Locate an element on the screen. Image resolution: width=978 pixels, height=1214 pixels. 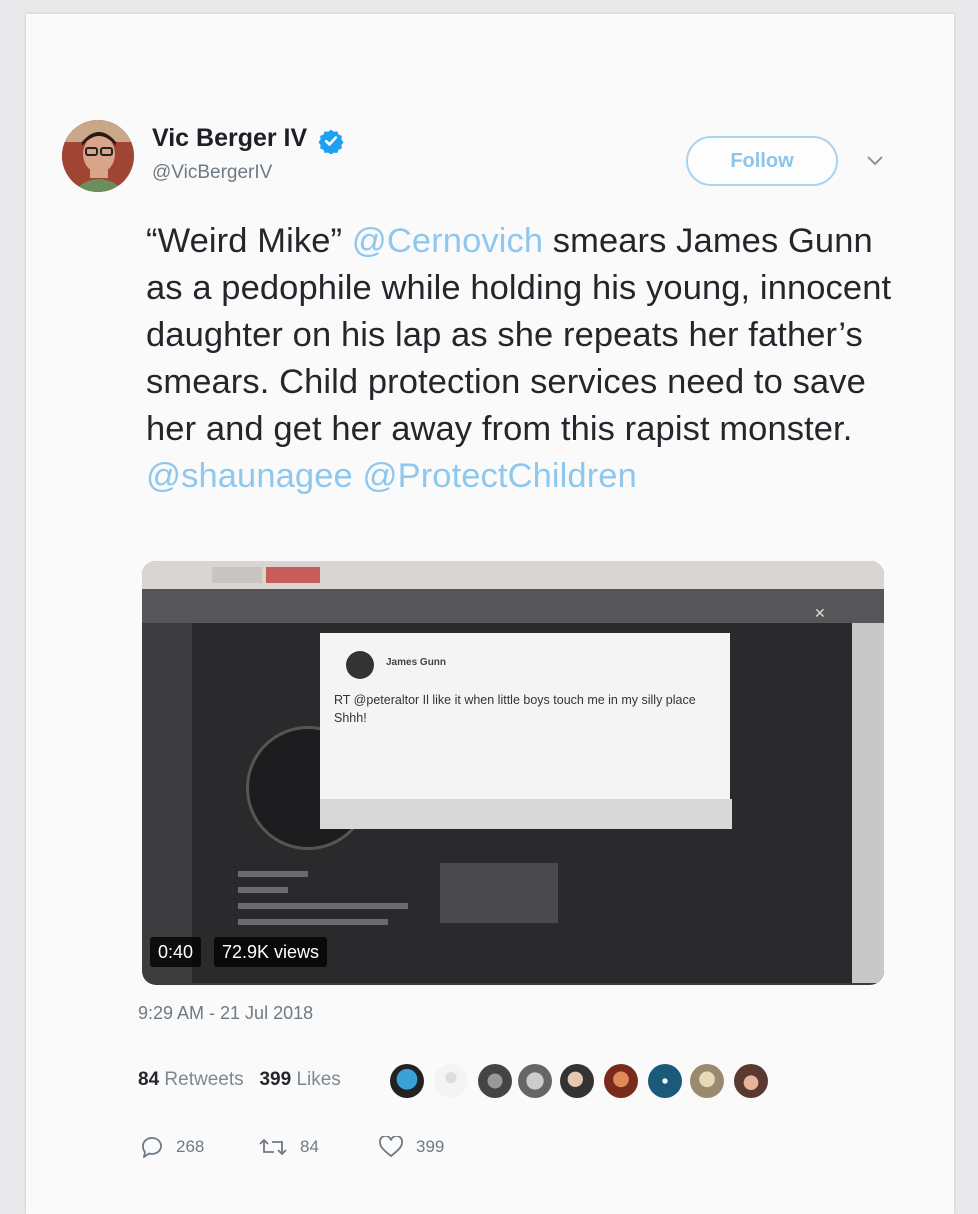
follow-button: Follow is located at coordinates (762, 161).